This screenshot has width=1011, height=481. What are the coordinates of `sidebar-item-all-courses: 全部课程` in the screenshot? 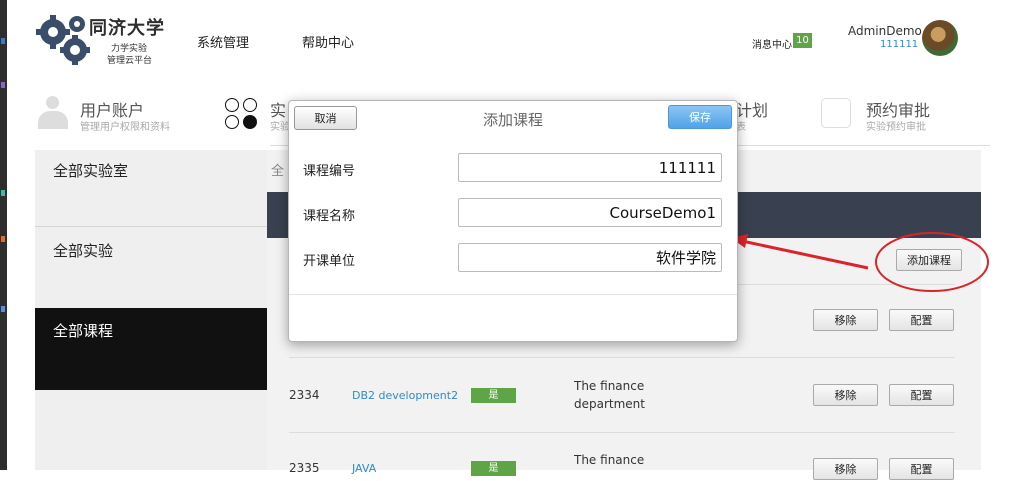 It's located at (151, 349).